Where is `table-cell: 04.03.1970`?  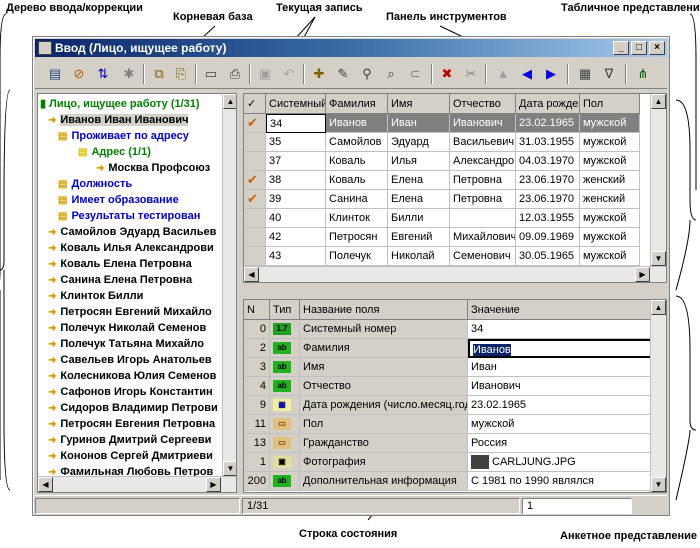 table-cell: 04.03.1970 is located at coordinates (548, 161).